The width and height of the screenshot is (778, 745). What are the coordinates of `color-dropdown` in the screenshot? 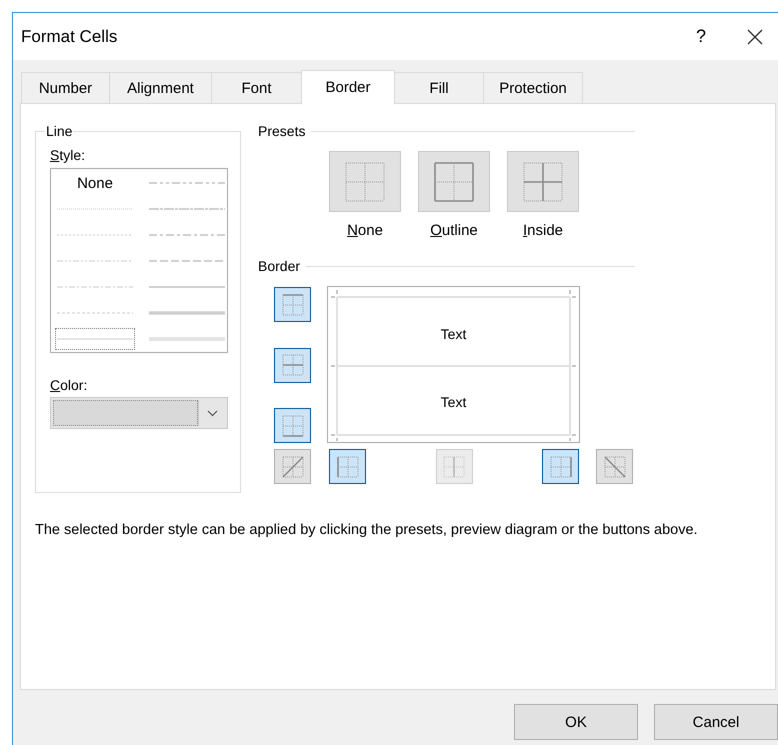 It's located at (139, 413).